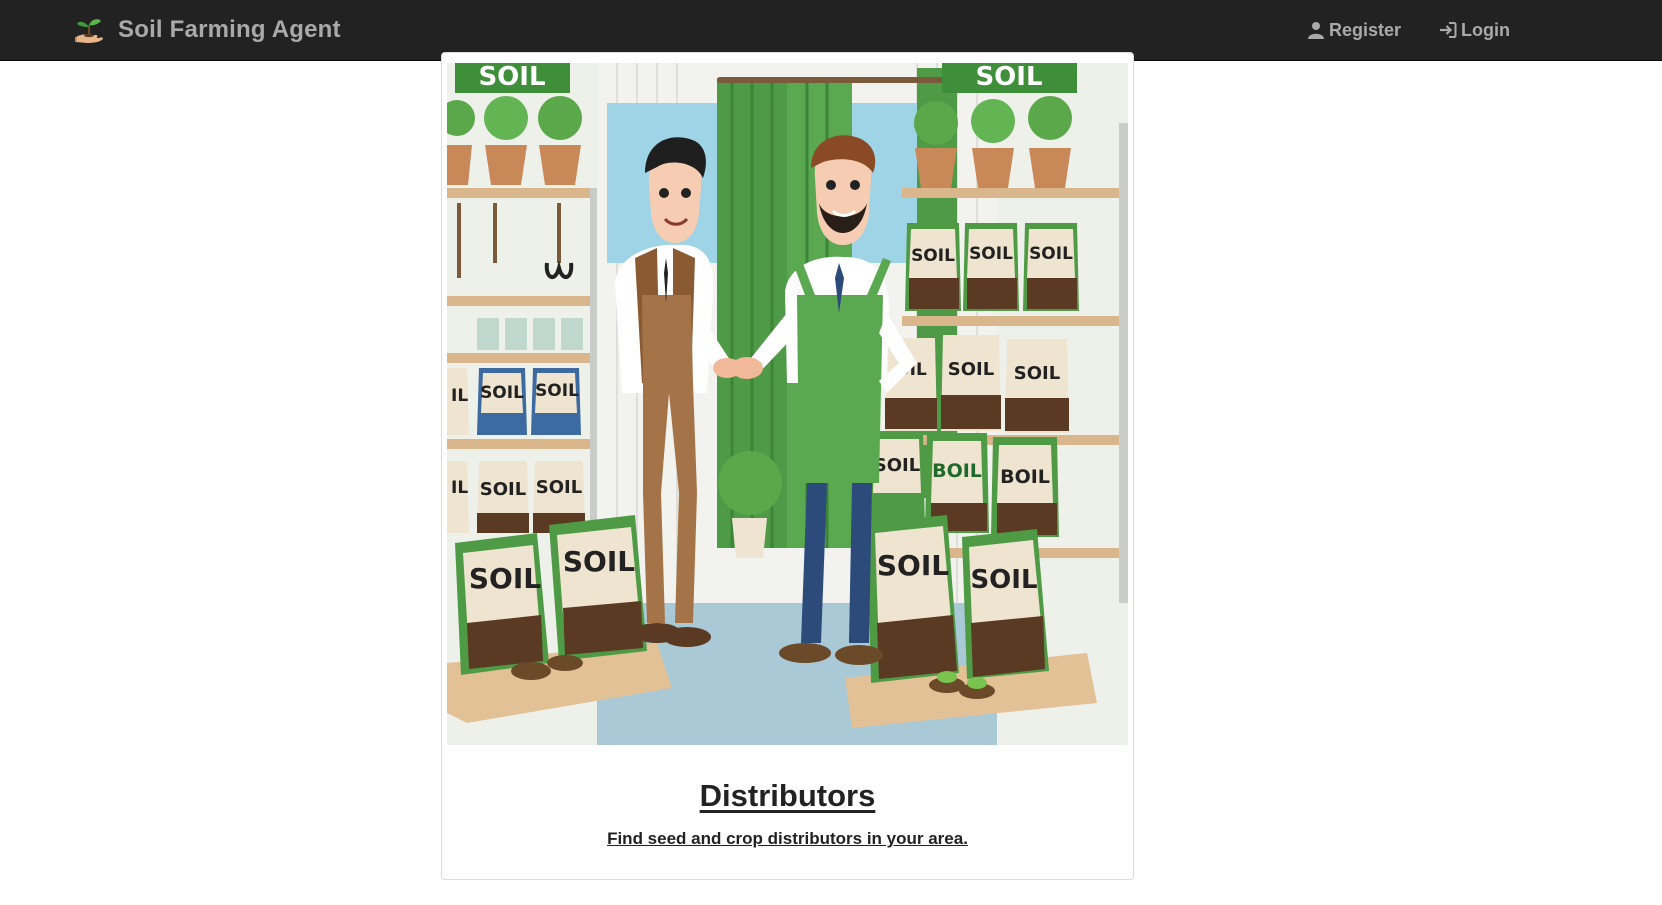  What do you see at coordinates (1408, 30) in the screenshot?
I see `nav-right: Register Login` at bounding box center [1408, 30].